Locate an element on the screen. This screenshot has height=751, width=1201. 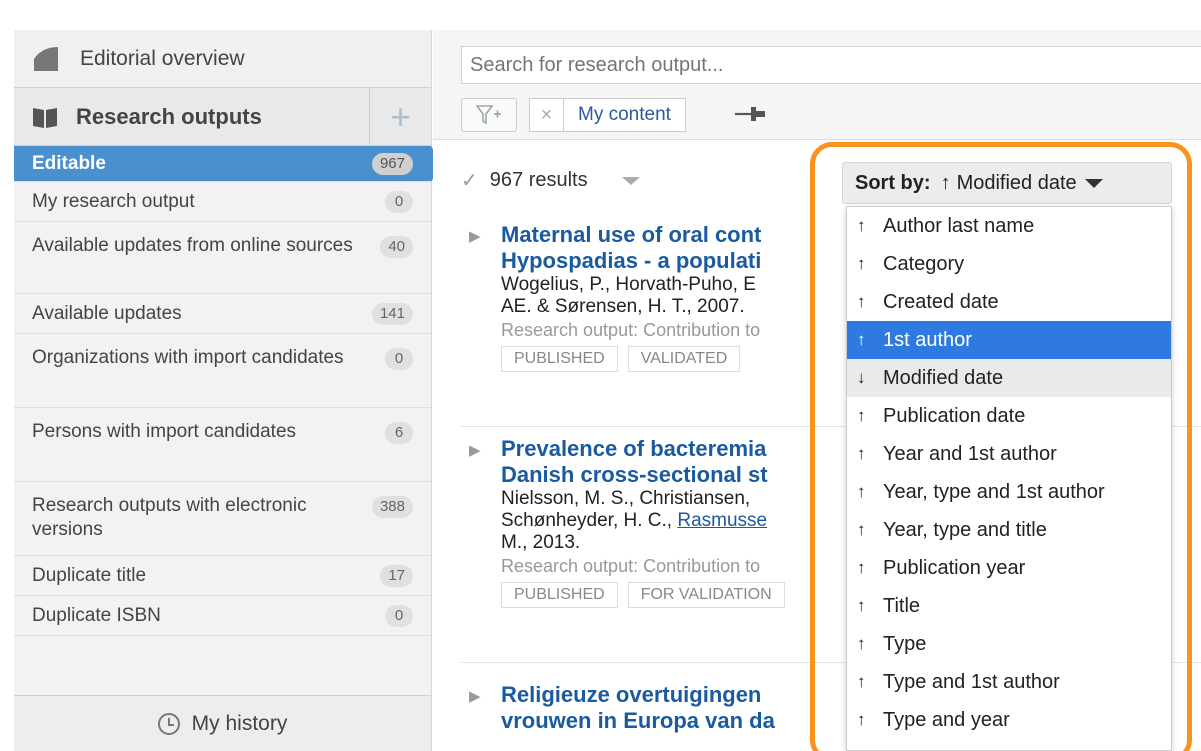
select-all-check-icon: ✓ is located at coordinates (469, 180).